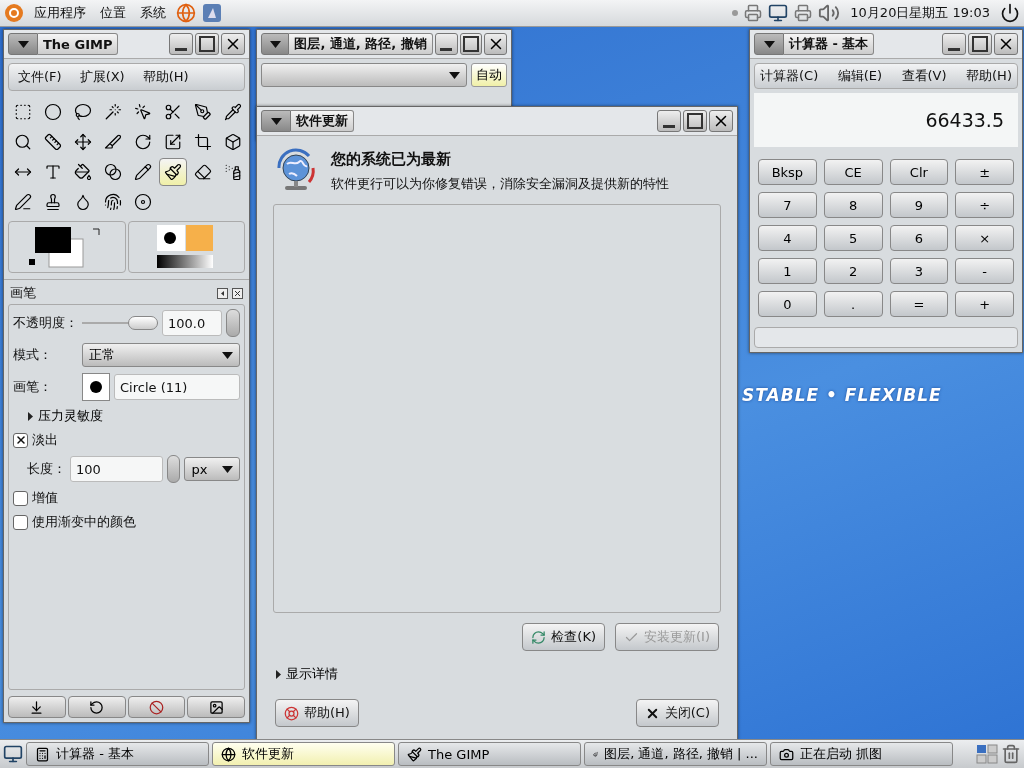  I want to click on calculator-key: -, so click(984, 271).